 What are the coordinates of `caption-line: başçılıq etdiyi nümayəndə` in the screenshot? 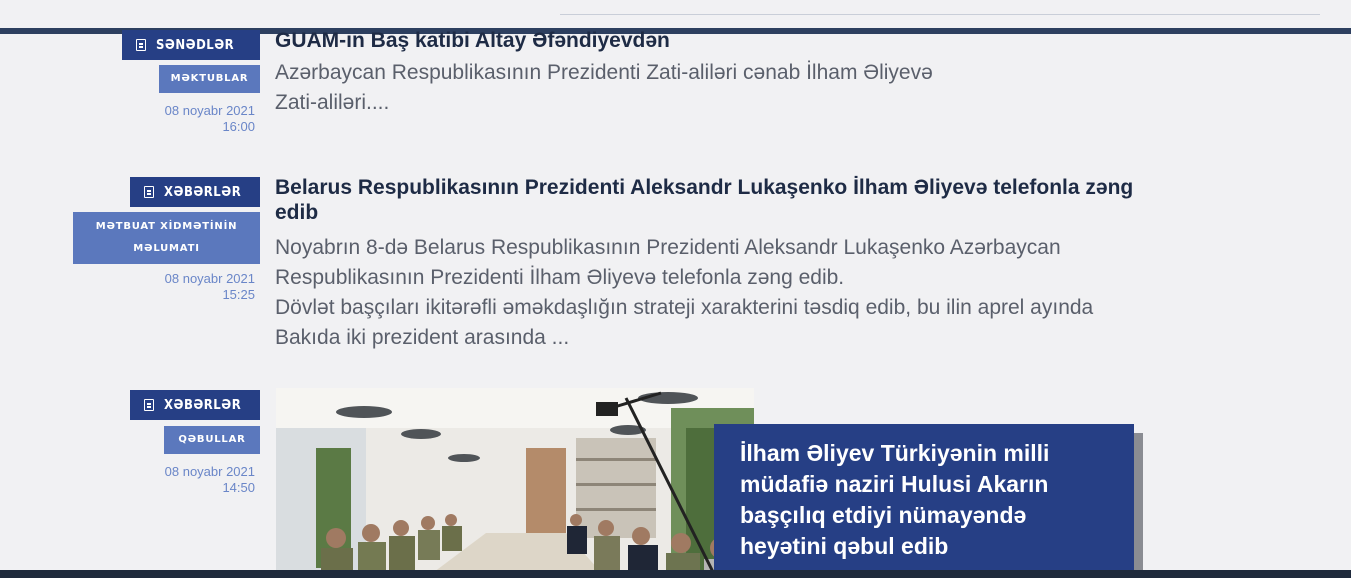 It's located at (883, 515).